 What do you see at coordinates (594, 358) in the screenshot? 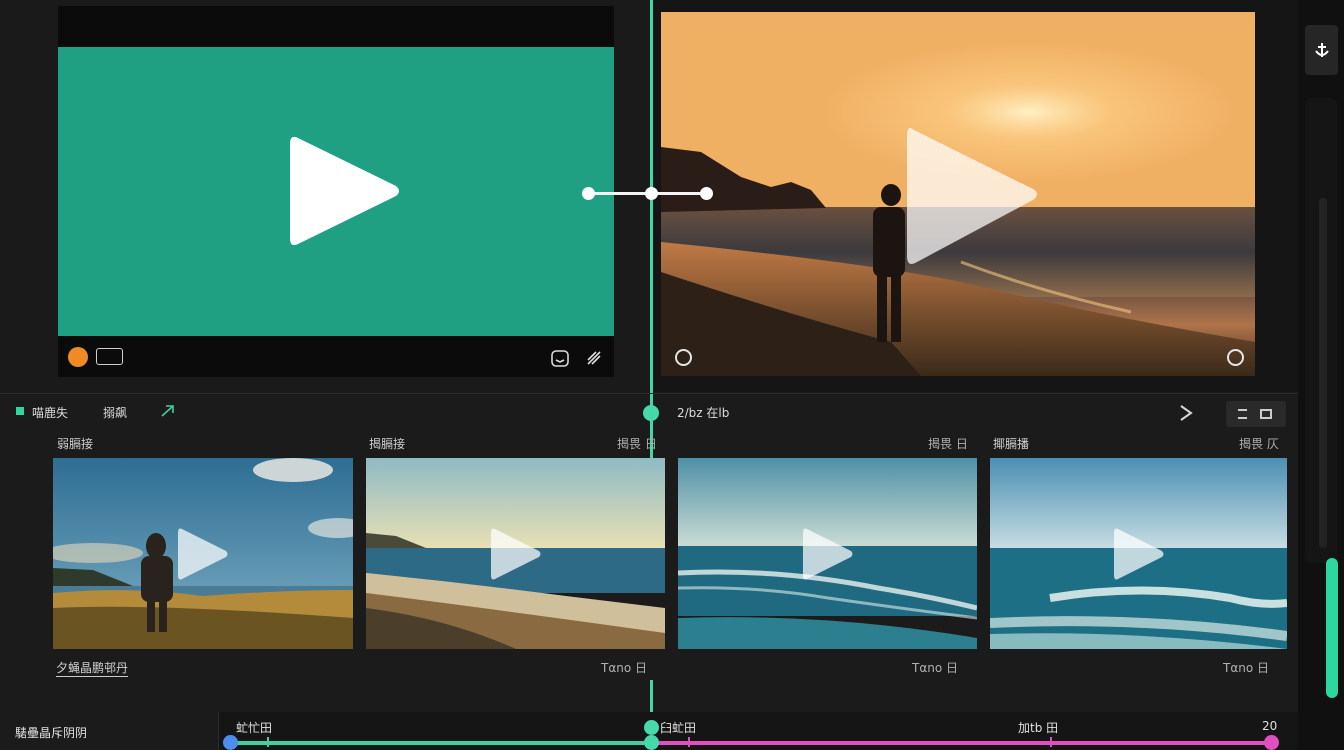
I see `redo-icon` at bounding box center [594, 358].